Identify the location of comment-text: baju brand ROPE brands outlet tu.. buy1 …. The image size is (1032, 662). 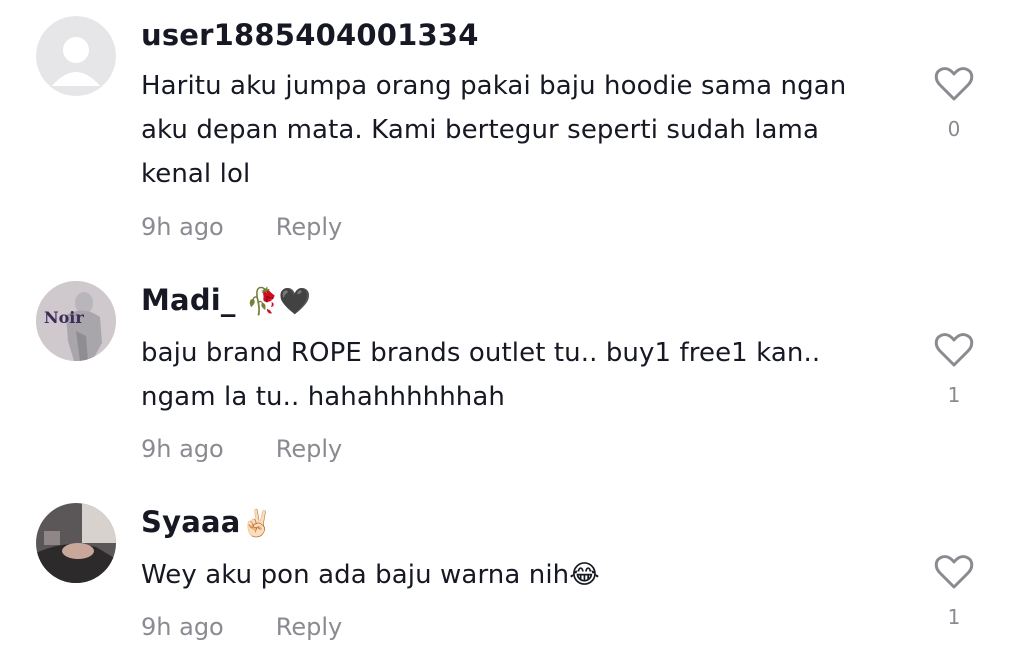
(521, 375).